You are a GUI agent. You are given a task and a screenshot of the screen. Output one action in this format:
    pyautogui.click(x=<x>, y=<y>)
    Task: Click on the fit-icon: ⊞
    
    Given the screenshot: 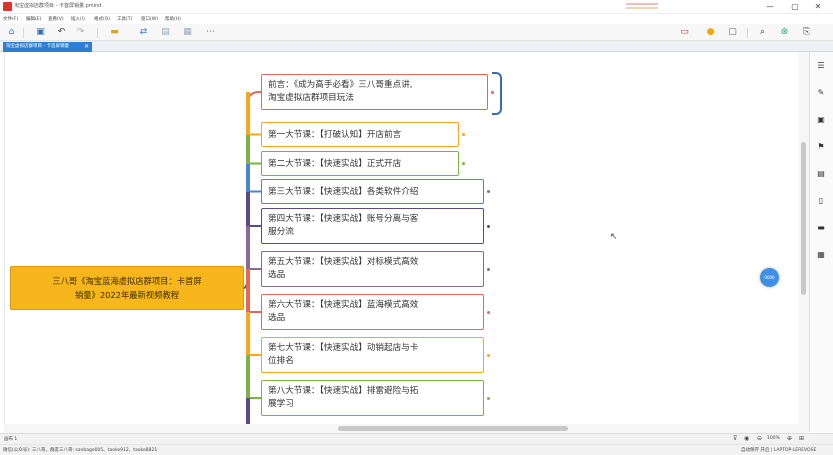 What is the action you would take?
    pyautogui.click(x=801, y=438)
    